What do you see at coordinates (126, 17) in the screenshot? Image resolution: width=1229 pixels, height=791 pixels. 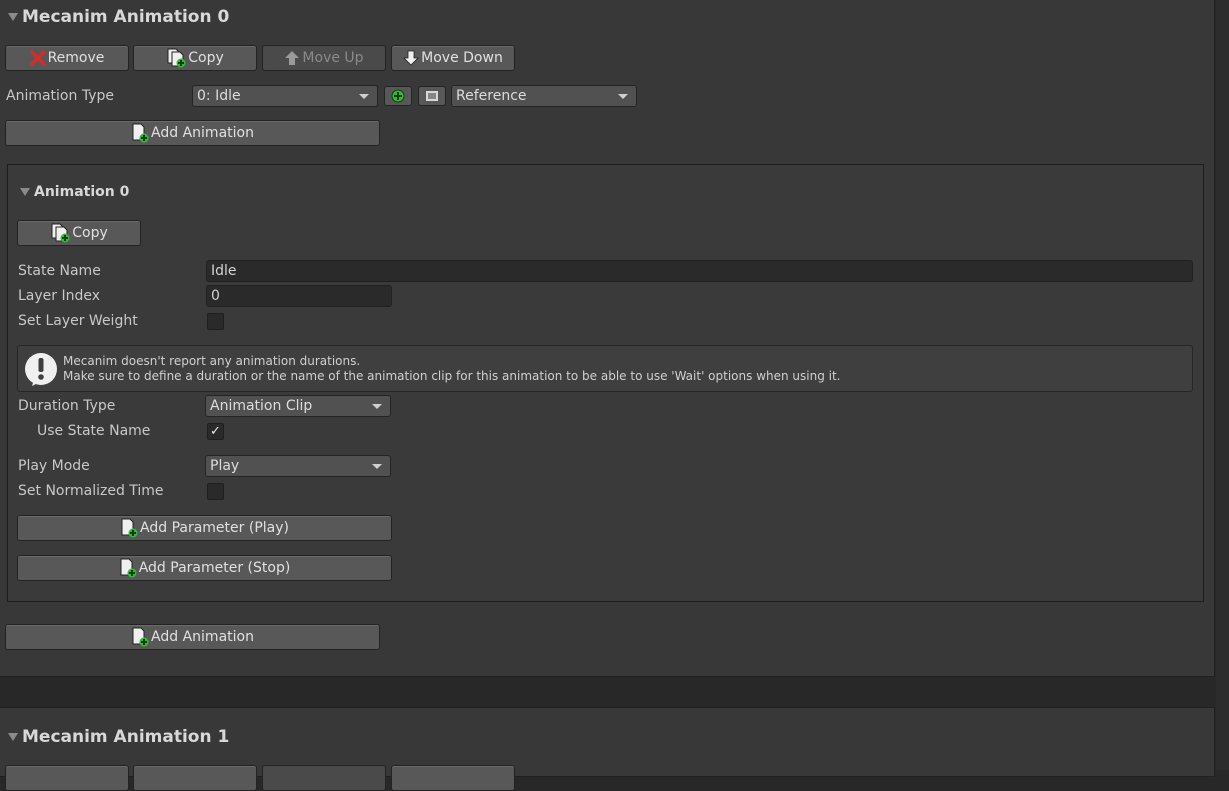 I see `section-title: Mecanim Animation 0` at bounding box center [126, 17].